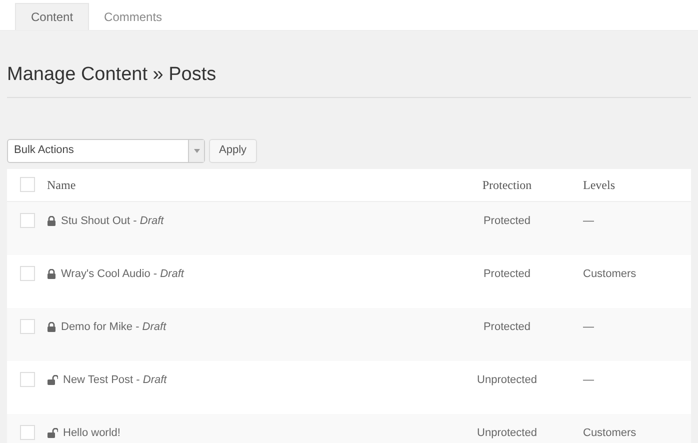  Describe the element at coordinates (233, 150) in the screenshot. I see `apply-button: Apply` at that location.